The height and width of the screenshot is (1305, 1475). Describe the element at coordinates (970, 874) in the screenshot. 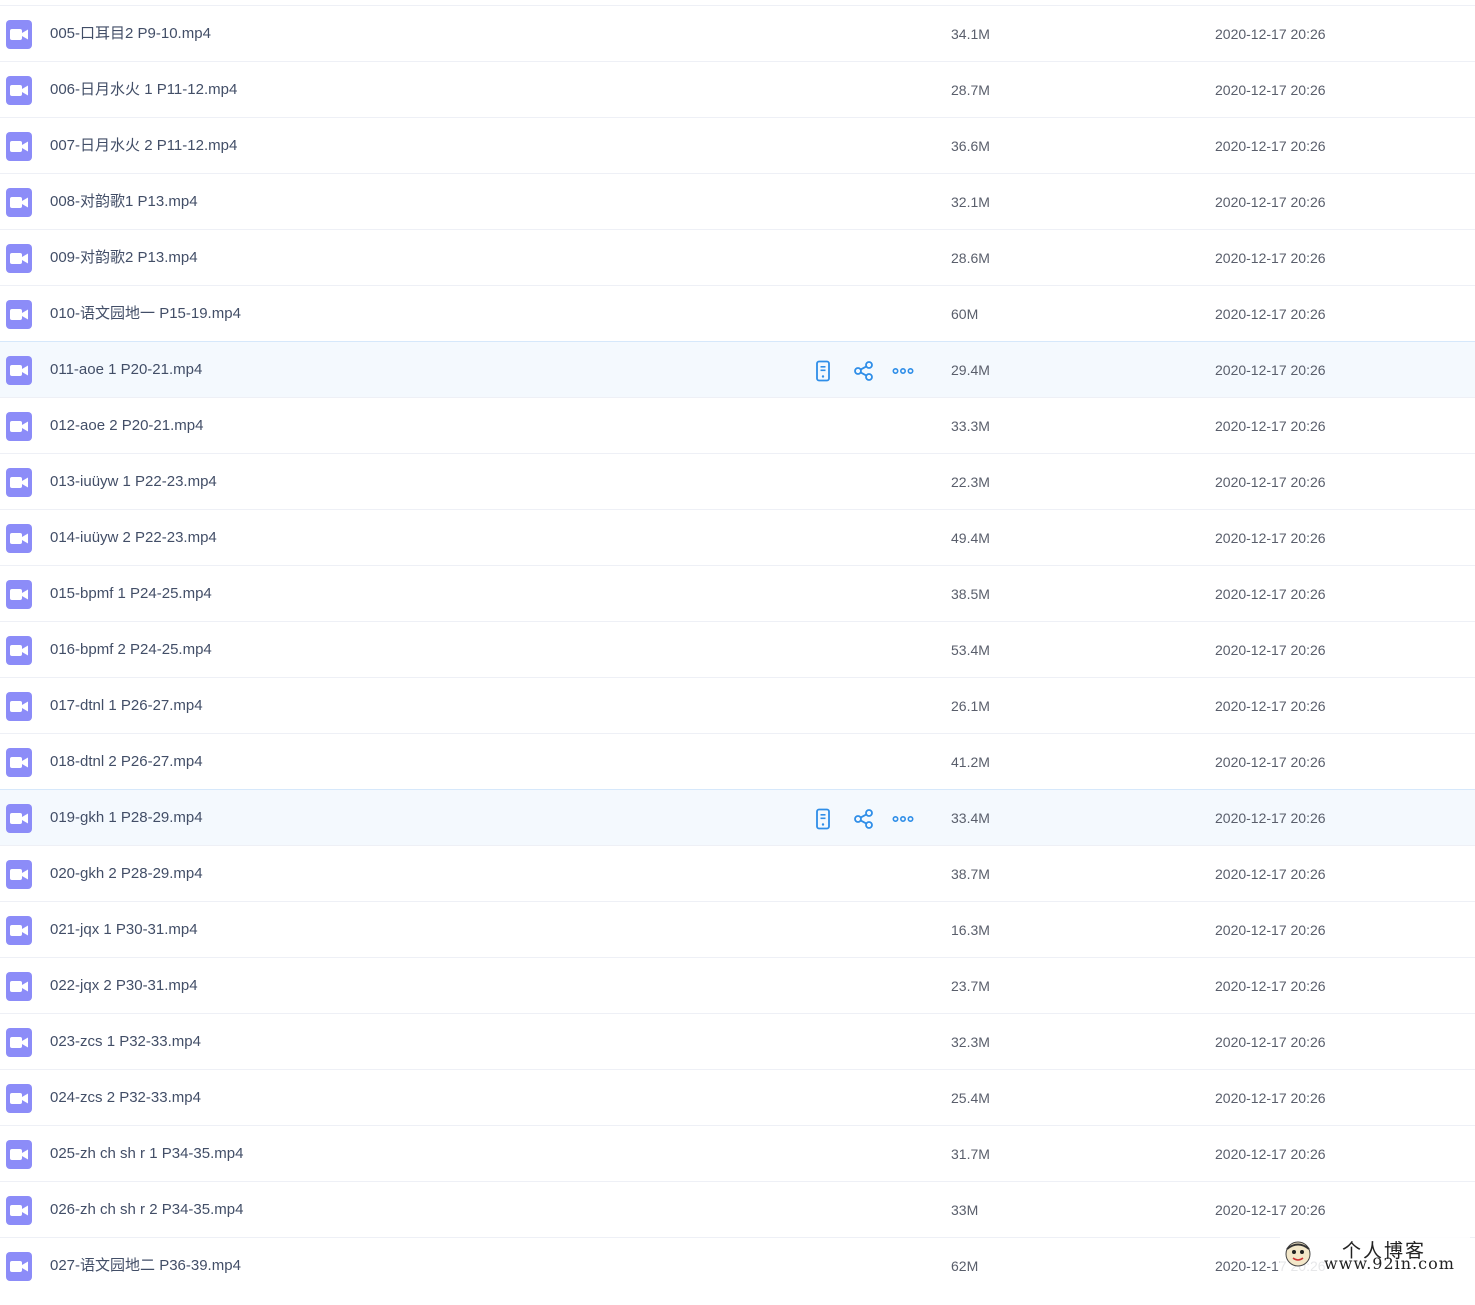

I see `file-size: 38.7M` at that location.